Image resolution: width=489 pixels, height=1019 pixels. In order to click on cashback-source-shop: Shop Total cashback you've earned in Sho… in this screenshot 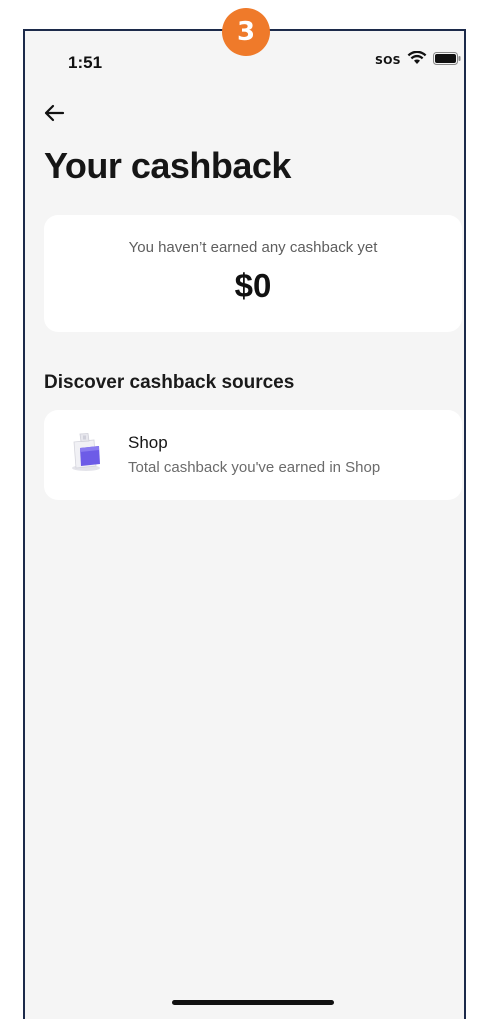, I will do `click(253, 455)`.